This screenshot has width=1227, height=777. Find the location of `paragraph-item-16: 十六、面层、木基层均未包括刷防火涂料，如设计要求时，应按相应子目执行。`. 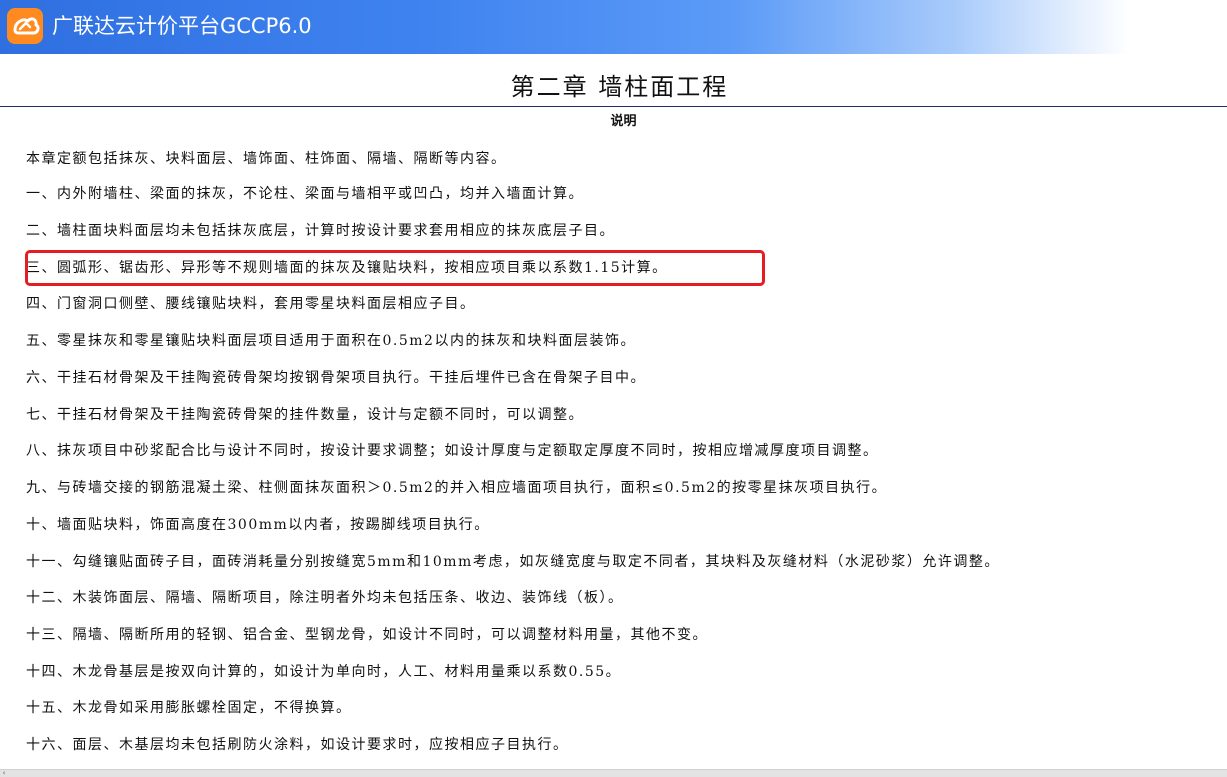

paragraph-item-16: 十六、面层、木基层均未包括刷防火涂料，如设计要求时，应按相应子目执行。 is located at coordinates (297, 745).